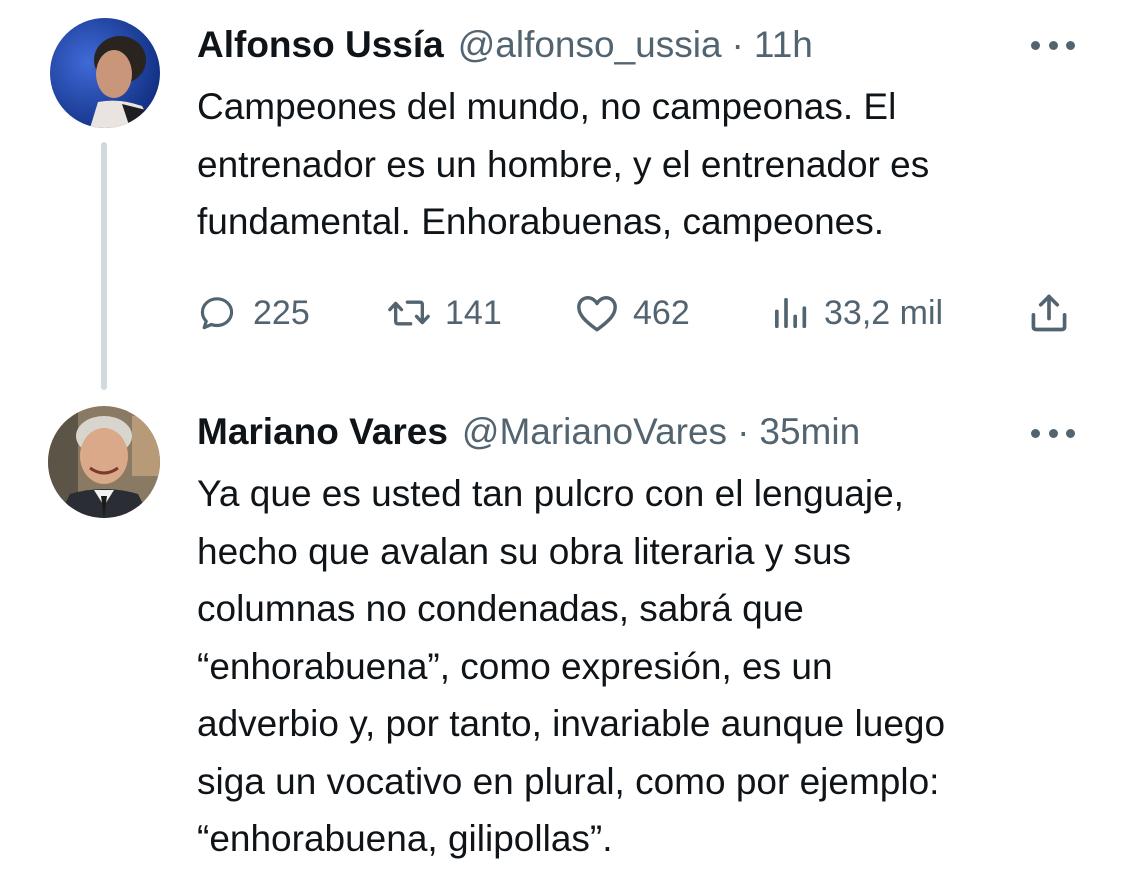 The width and height of the screenshot is (1125, 888). Describe the element at coordinates (661, 312) in the screenshot. I see `like-count: 462` at that location.